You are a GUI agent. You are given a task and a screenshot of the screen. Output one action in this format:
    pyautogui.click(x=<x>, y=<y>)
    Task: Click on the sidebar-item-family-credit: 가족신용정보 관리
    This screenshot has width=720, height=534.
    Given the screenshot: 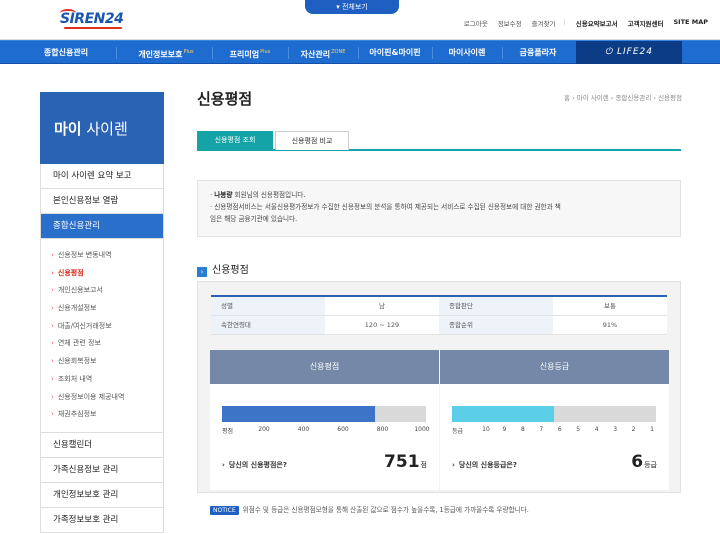 What is the action you would take?
    pyautogui.click(x=102, y=470)
    